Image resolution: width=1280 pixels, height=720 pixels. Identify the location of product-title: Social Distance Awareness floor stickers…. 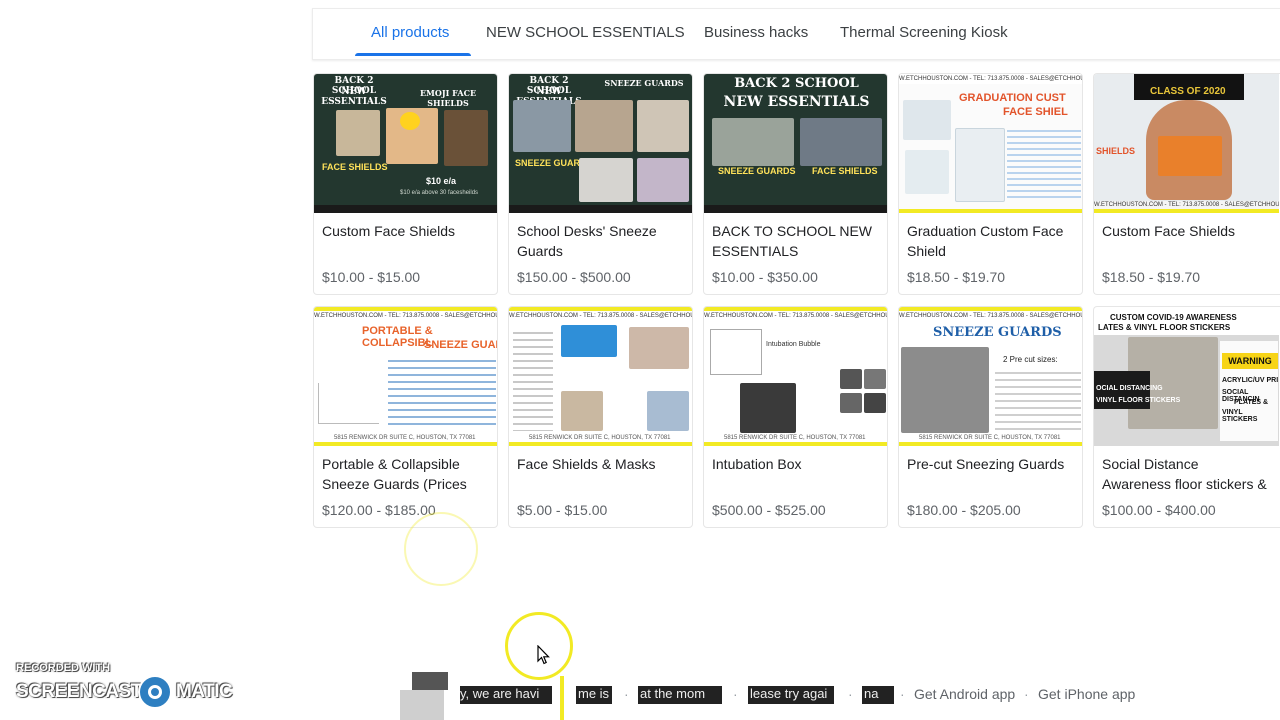
(1186, 474).